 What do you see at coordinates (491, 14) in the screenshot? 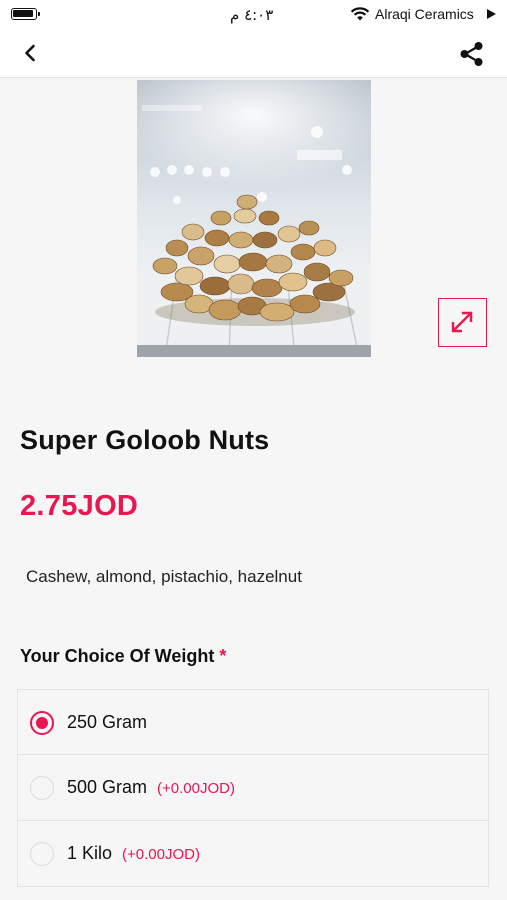
I see `play-icon` at bounding box center [491, 14].